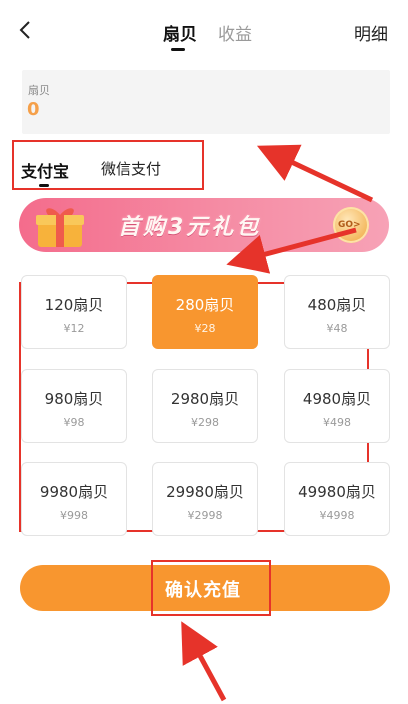 This screenshot has width=408, height=704. What do you see at coordinates (45, 170) in the screenshot?
I see `payment-tab-alipay: 支付宝` at bounding box center [45, 170].